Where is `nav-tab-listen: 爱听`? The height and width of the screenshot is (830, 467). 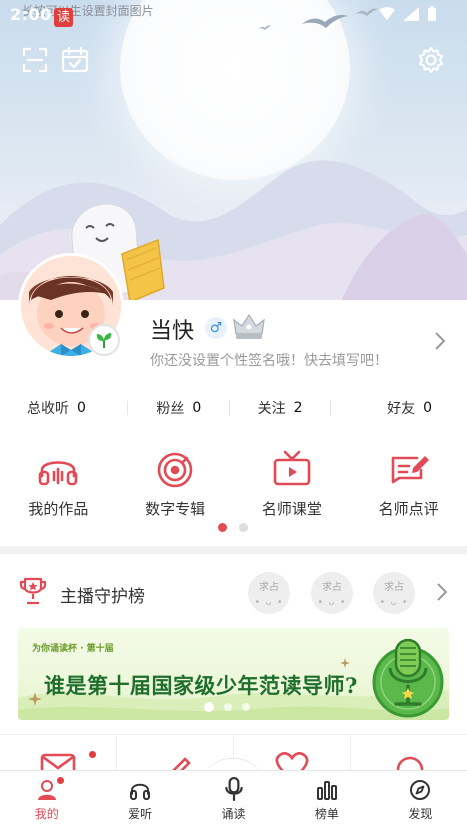
nav-tab-listen: 爱听 is located at coordinates (139, 800).